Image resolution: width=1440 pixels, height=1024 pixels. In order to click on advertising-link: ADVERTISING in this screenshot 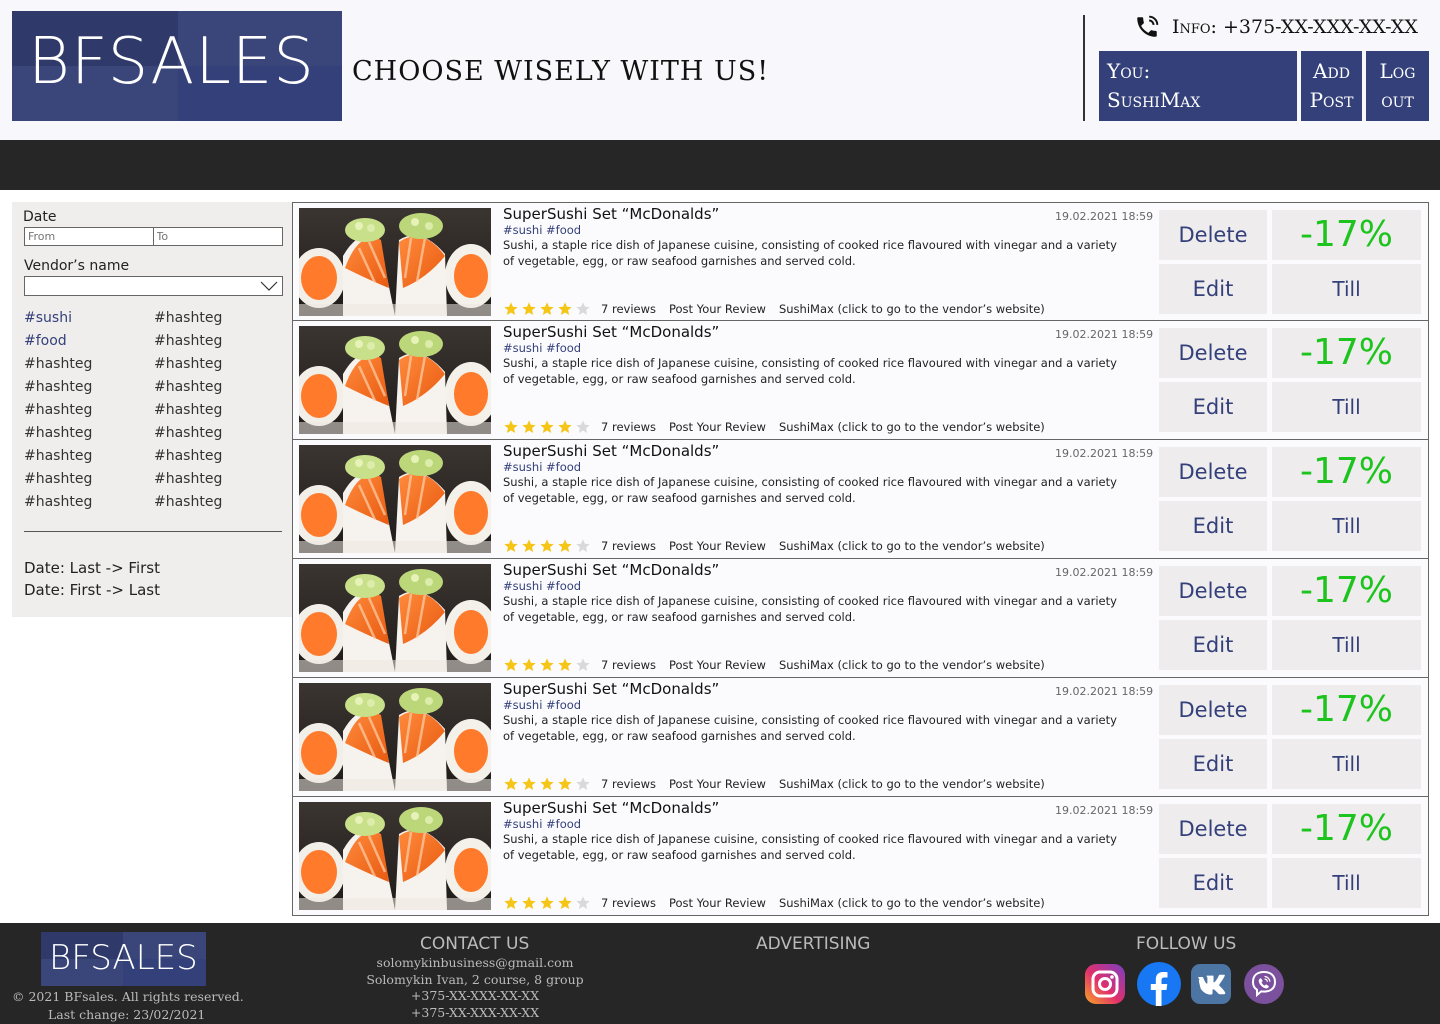, I will do `click(813, 944)`.